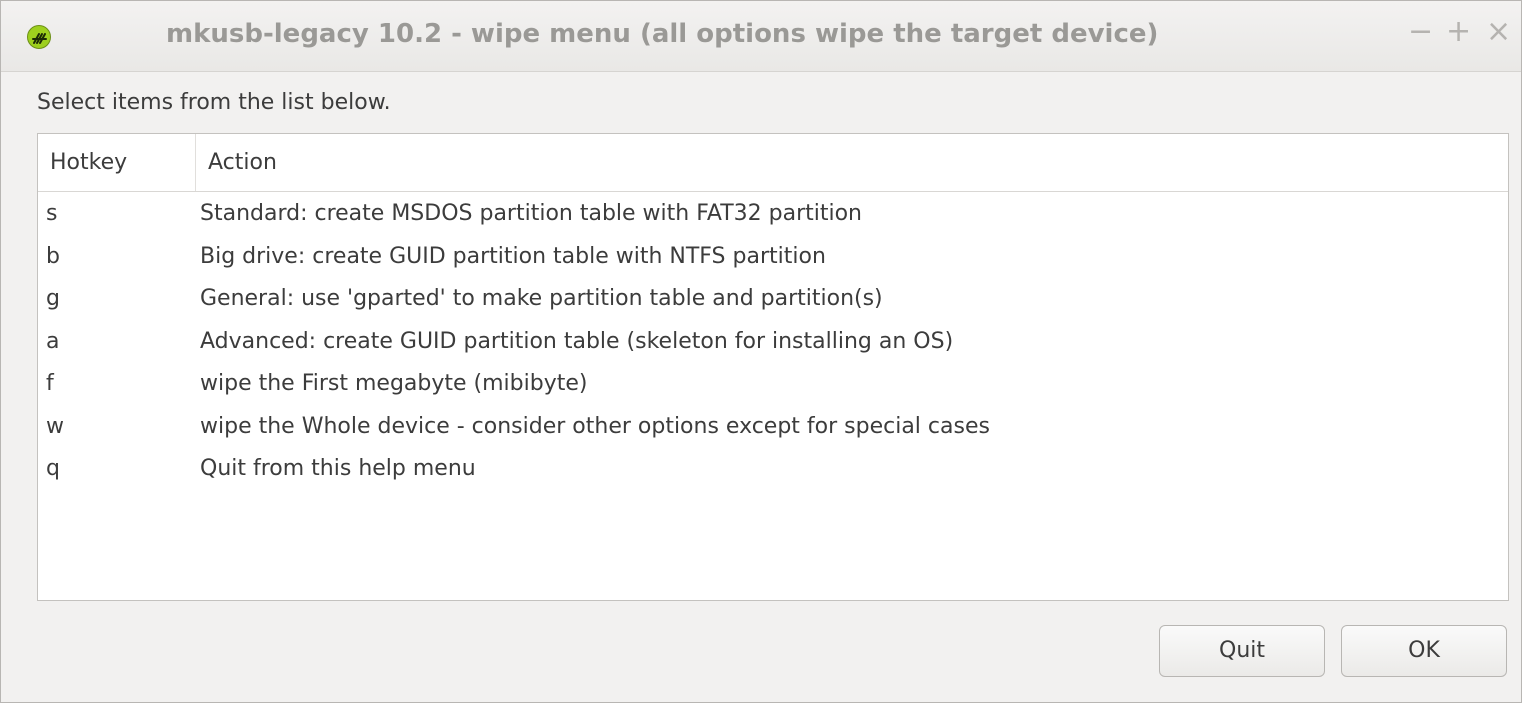 The image size is (1522, 703). I want to click on minimize-button: −, so click(1420, 32).